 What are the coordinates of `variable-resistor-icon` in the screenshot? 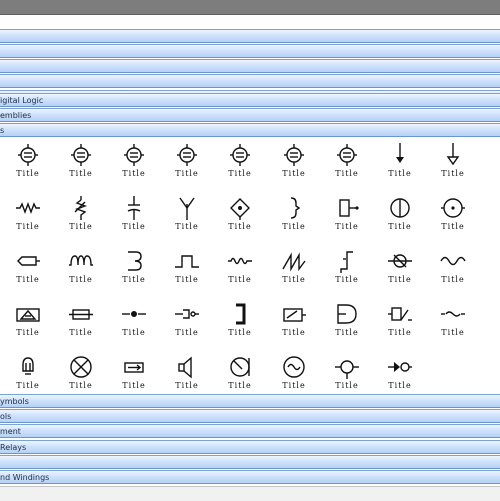 It's located at (80, 208).